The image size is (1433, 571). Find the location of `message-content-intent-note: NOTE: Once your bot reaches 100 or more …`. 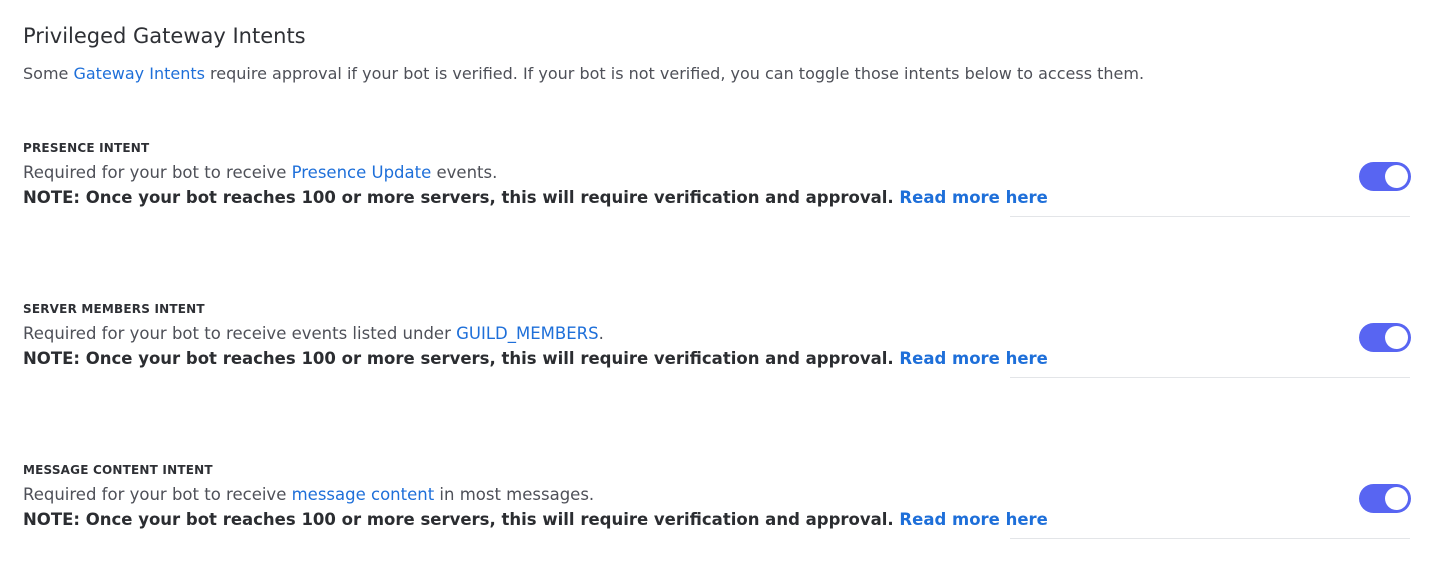

message-content-intent-note: NOTE: Once your bot reaches 100 or more … is located at coordinates (535, 519).